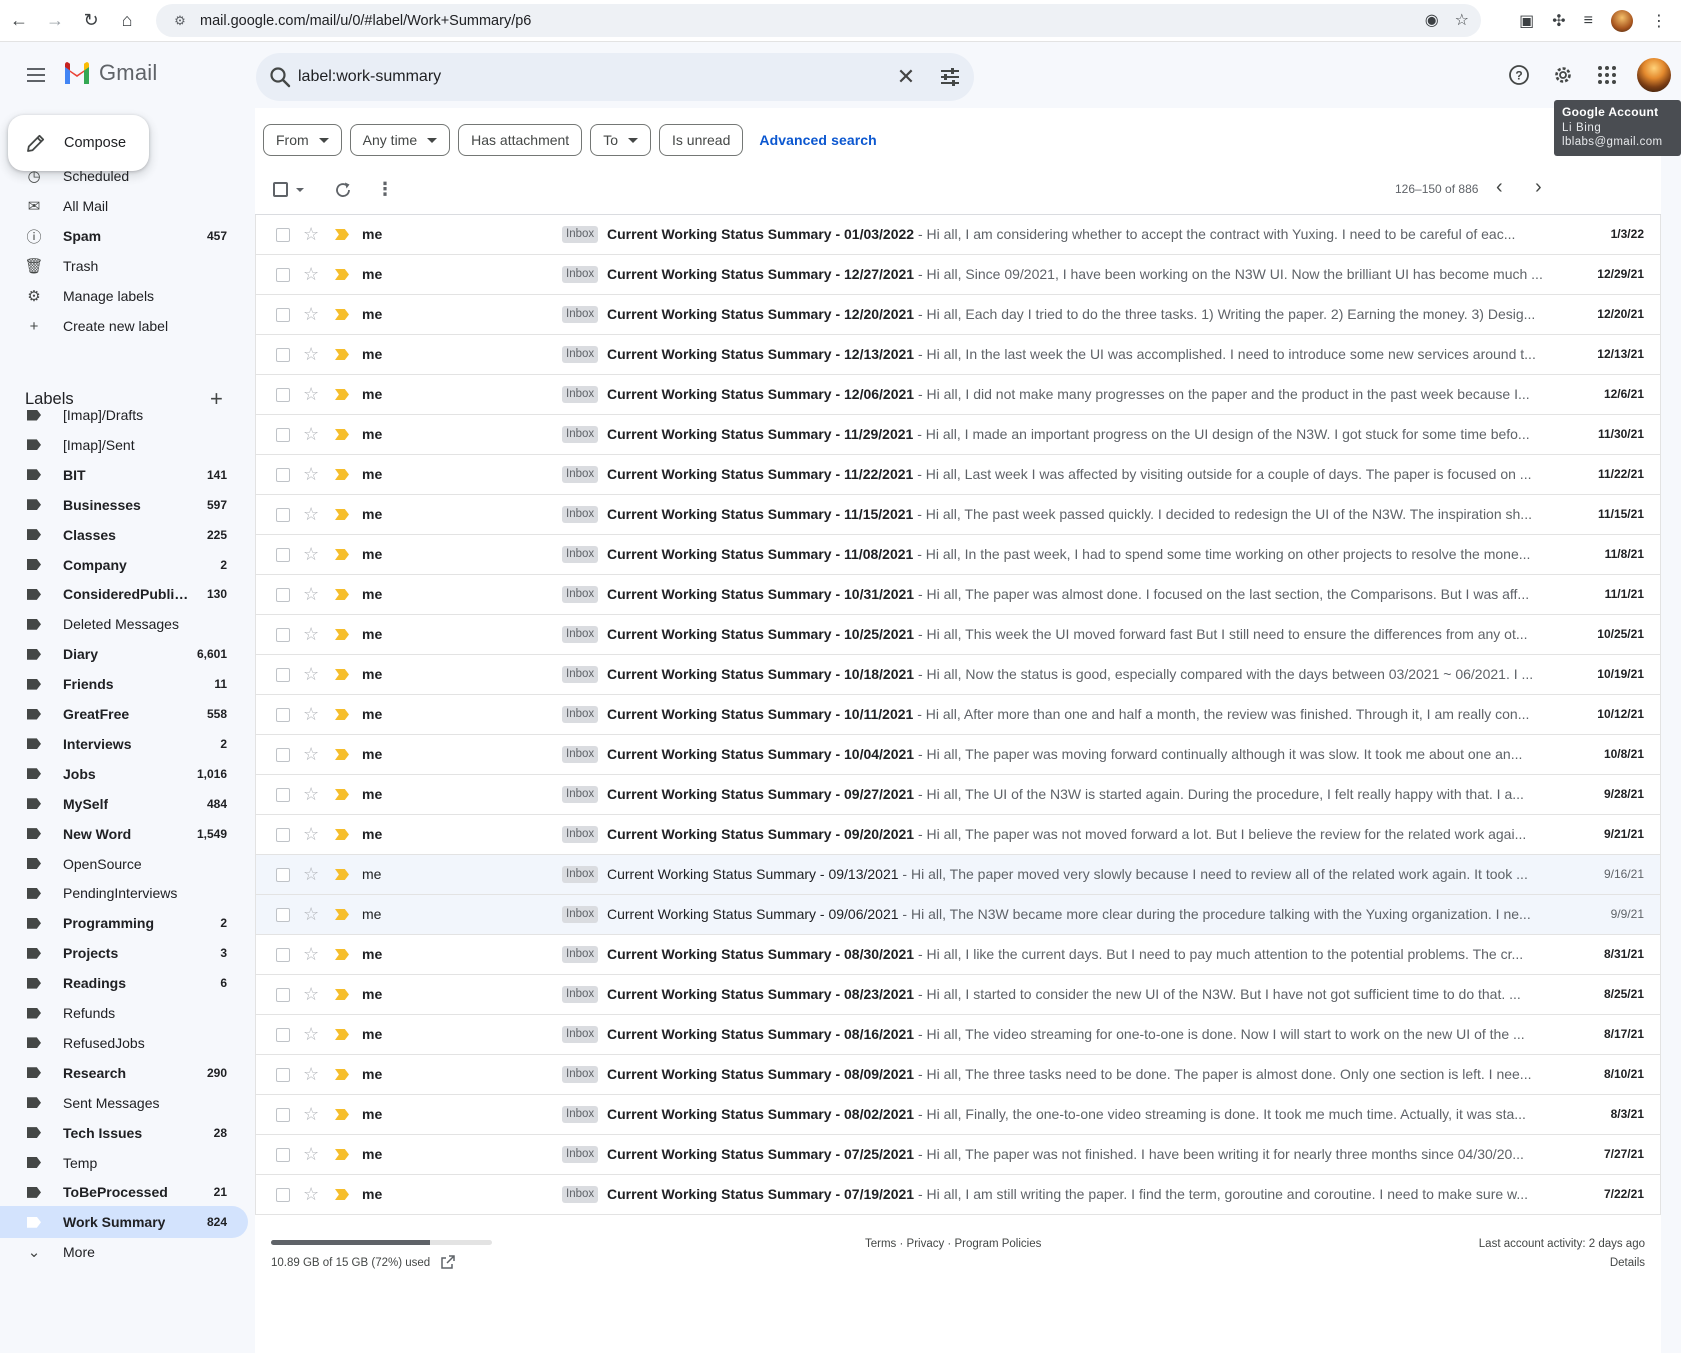 This screenshot has height=1353, width=1681. What do you see at coordinates (124, 415) in the screenshot?
I see `sidebar-label--imap-drafts: [Imap]/Drafts` at bounding box center [124, 415].